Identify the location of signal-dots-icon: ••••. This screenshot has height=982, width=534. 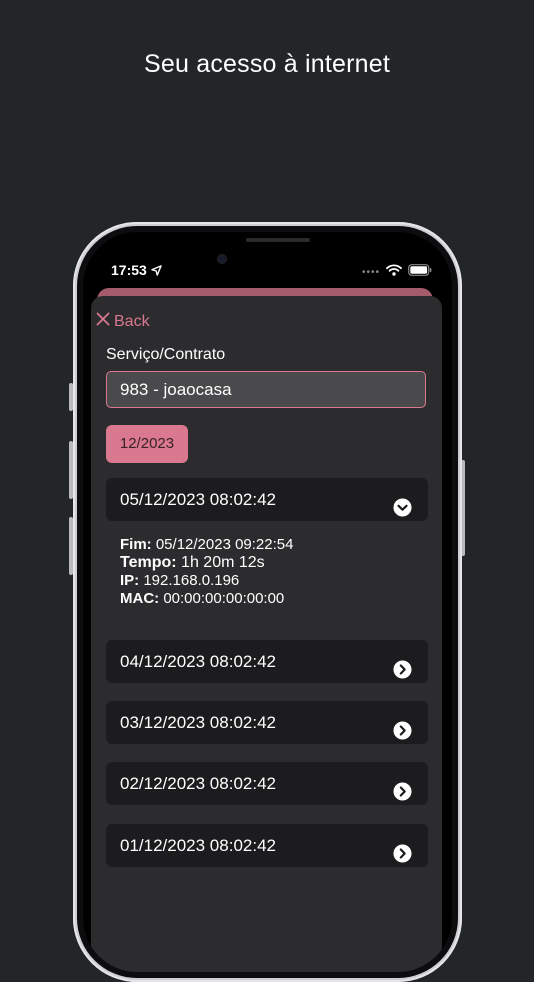
(370, 272).